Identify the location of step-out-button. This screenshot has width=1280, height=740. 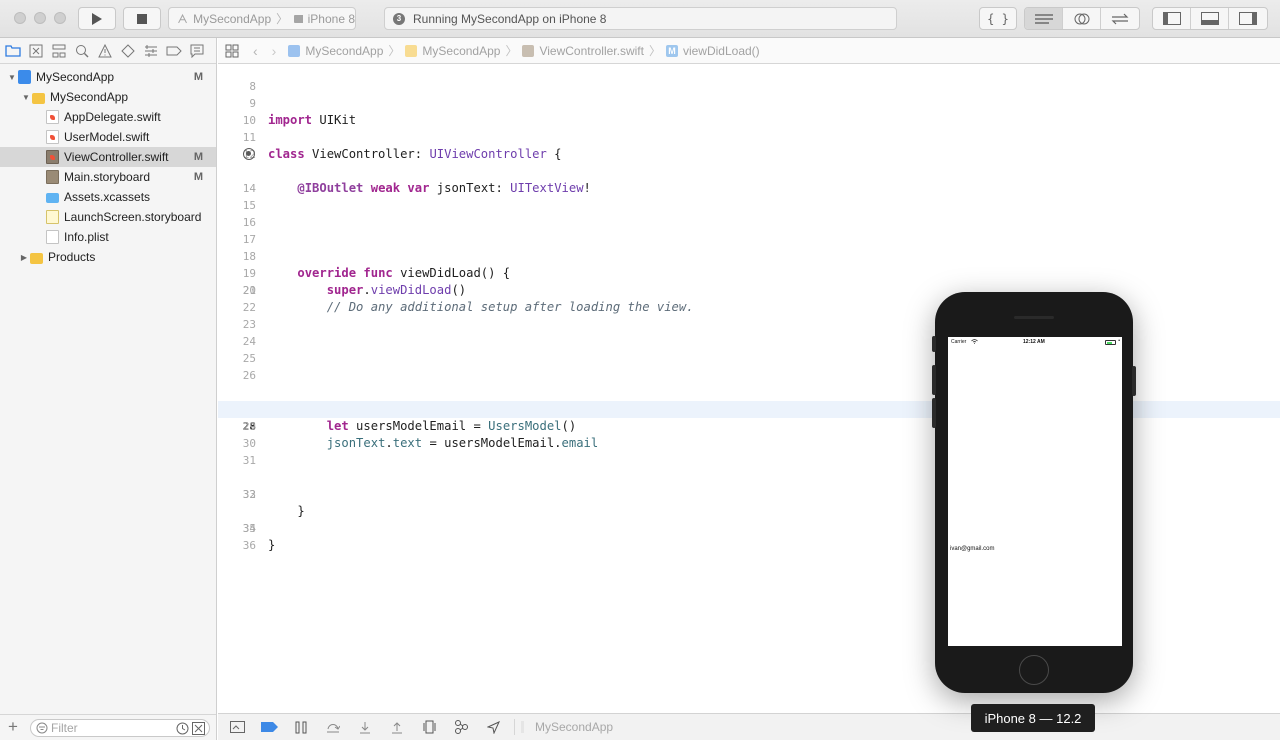
(397, 727).